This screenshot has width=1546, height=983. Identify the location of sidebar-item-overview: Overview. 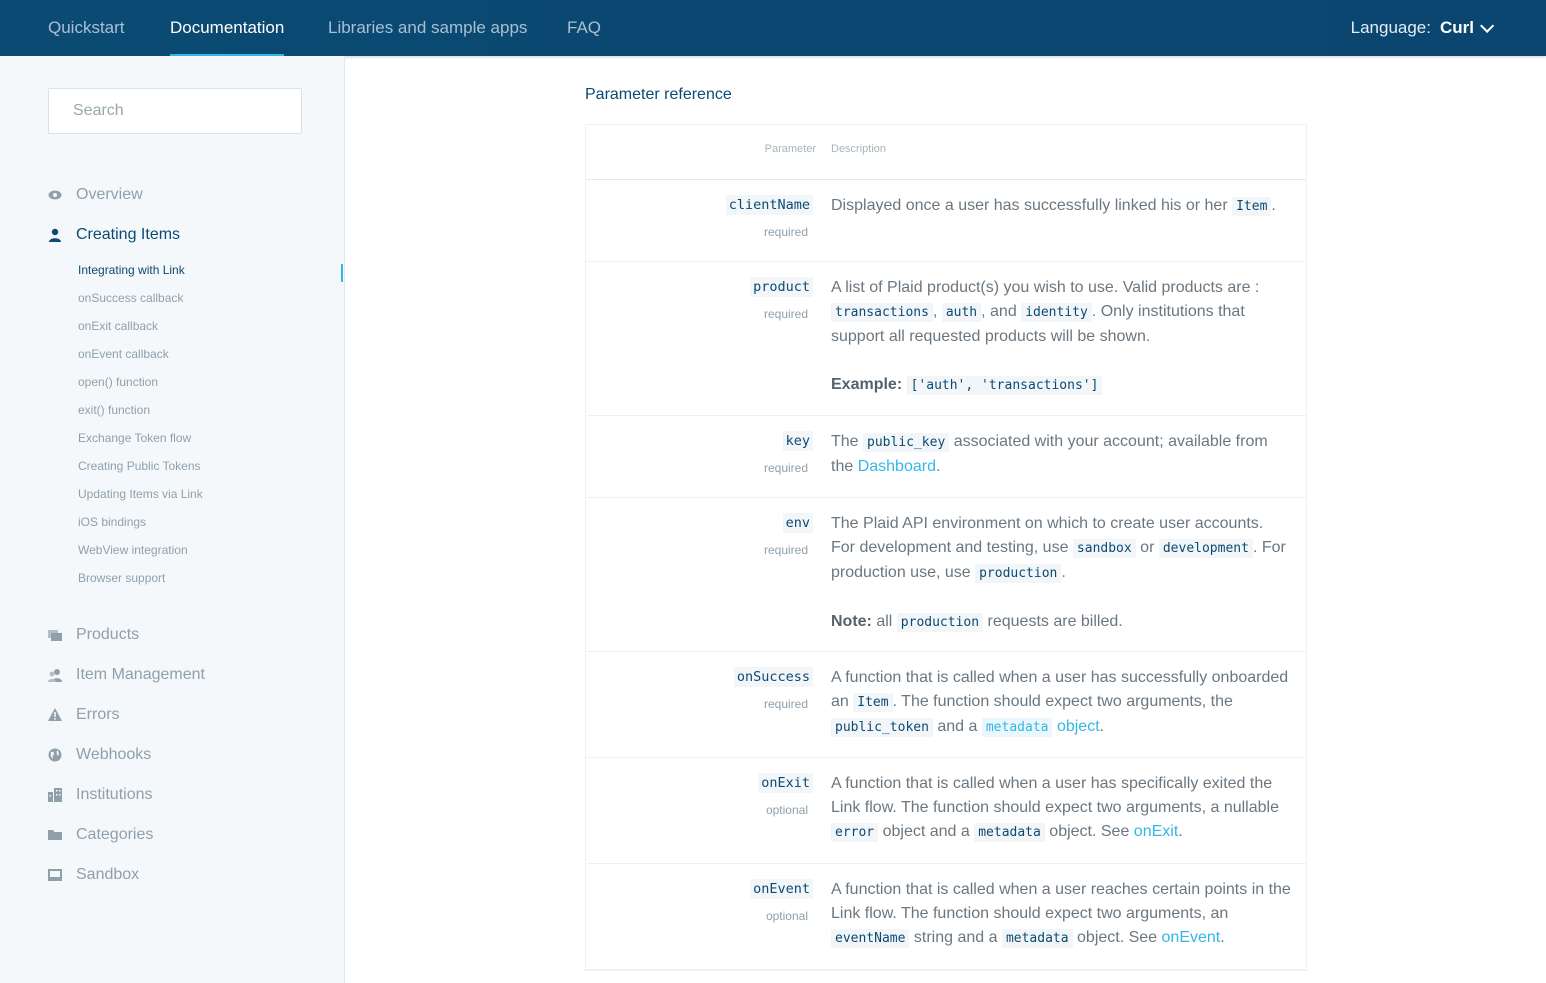
(95, 195).